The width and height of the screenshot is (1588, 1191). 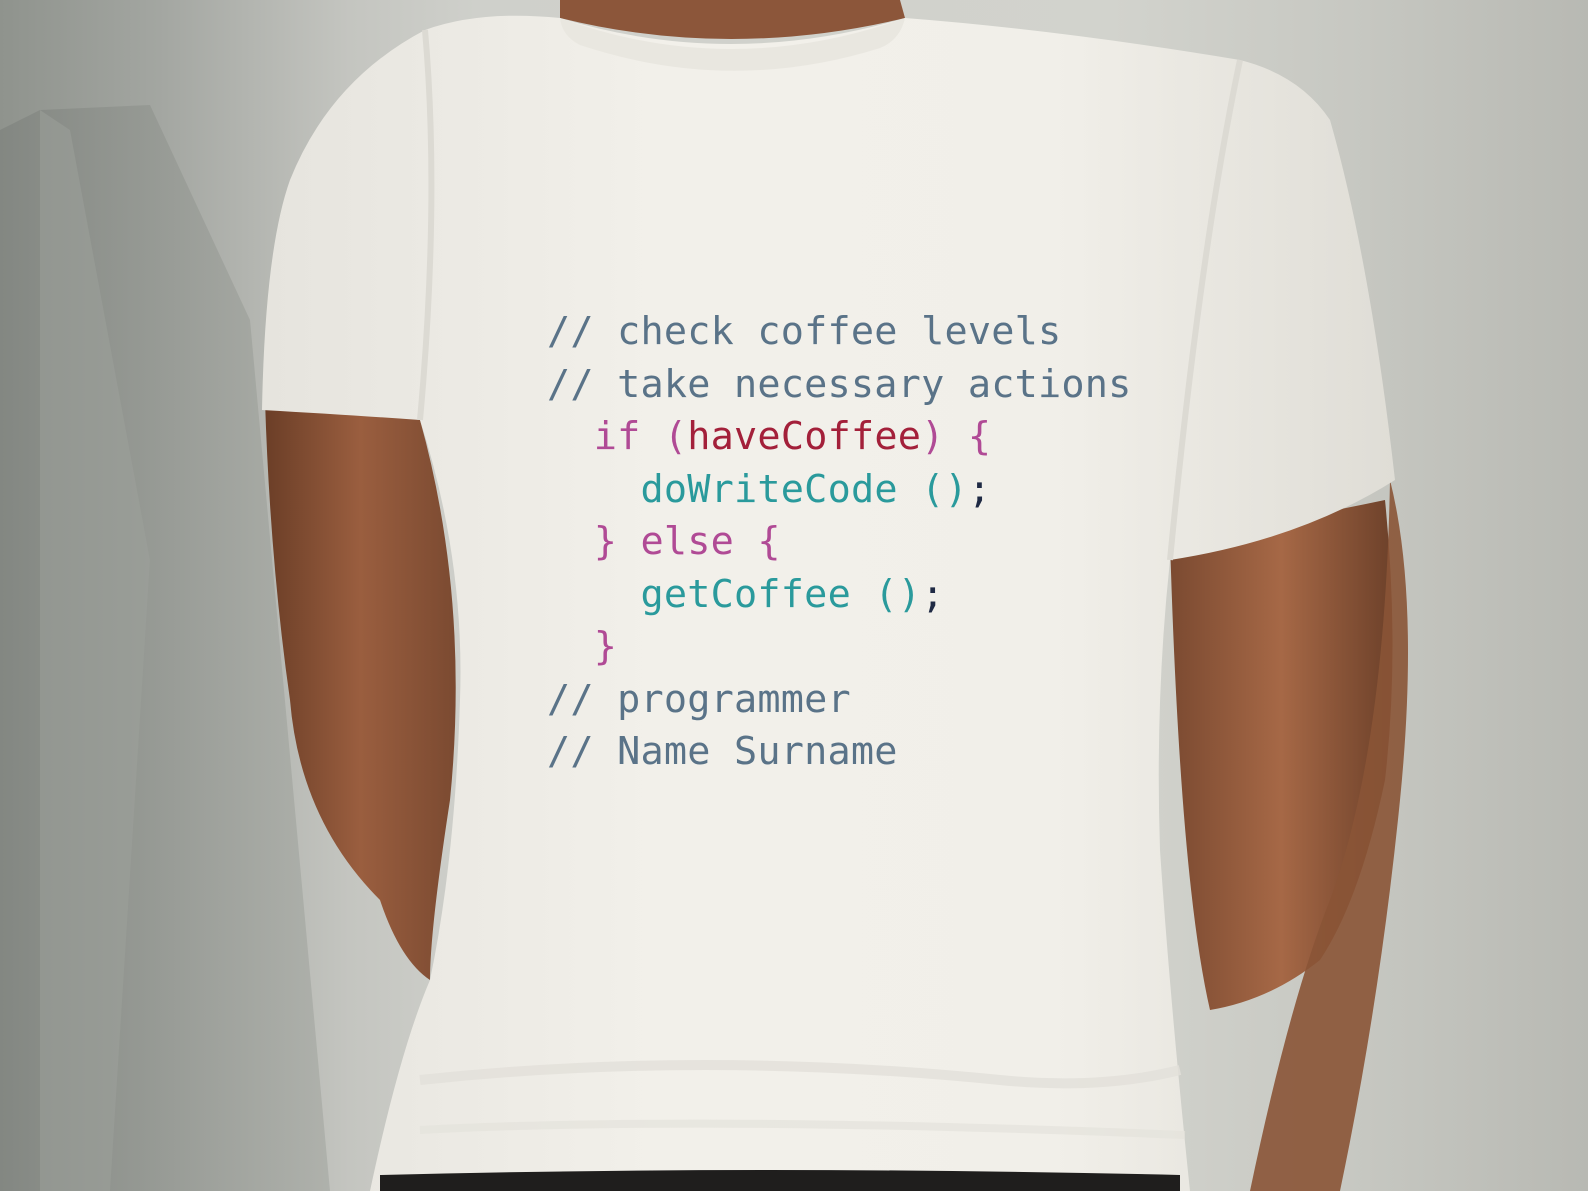 I want to click on code-line: // Name Surname, so click(x=839, y=752).